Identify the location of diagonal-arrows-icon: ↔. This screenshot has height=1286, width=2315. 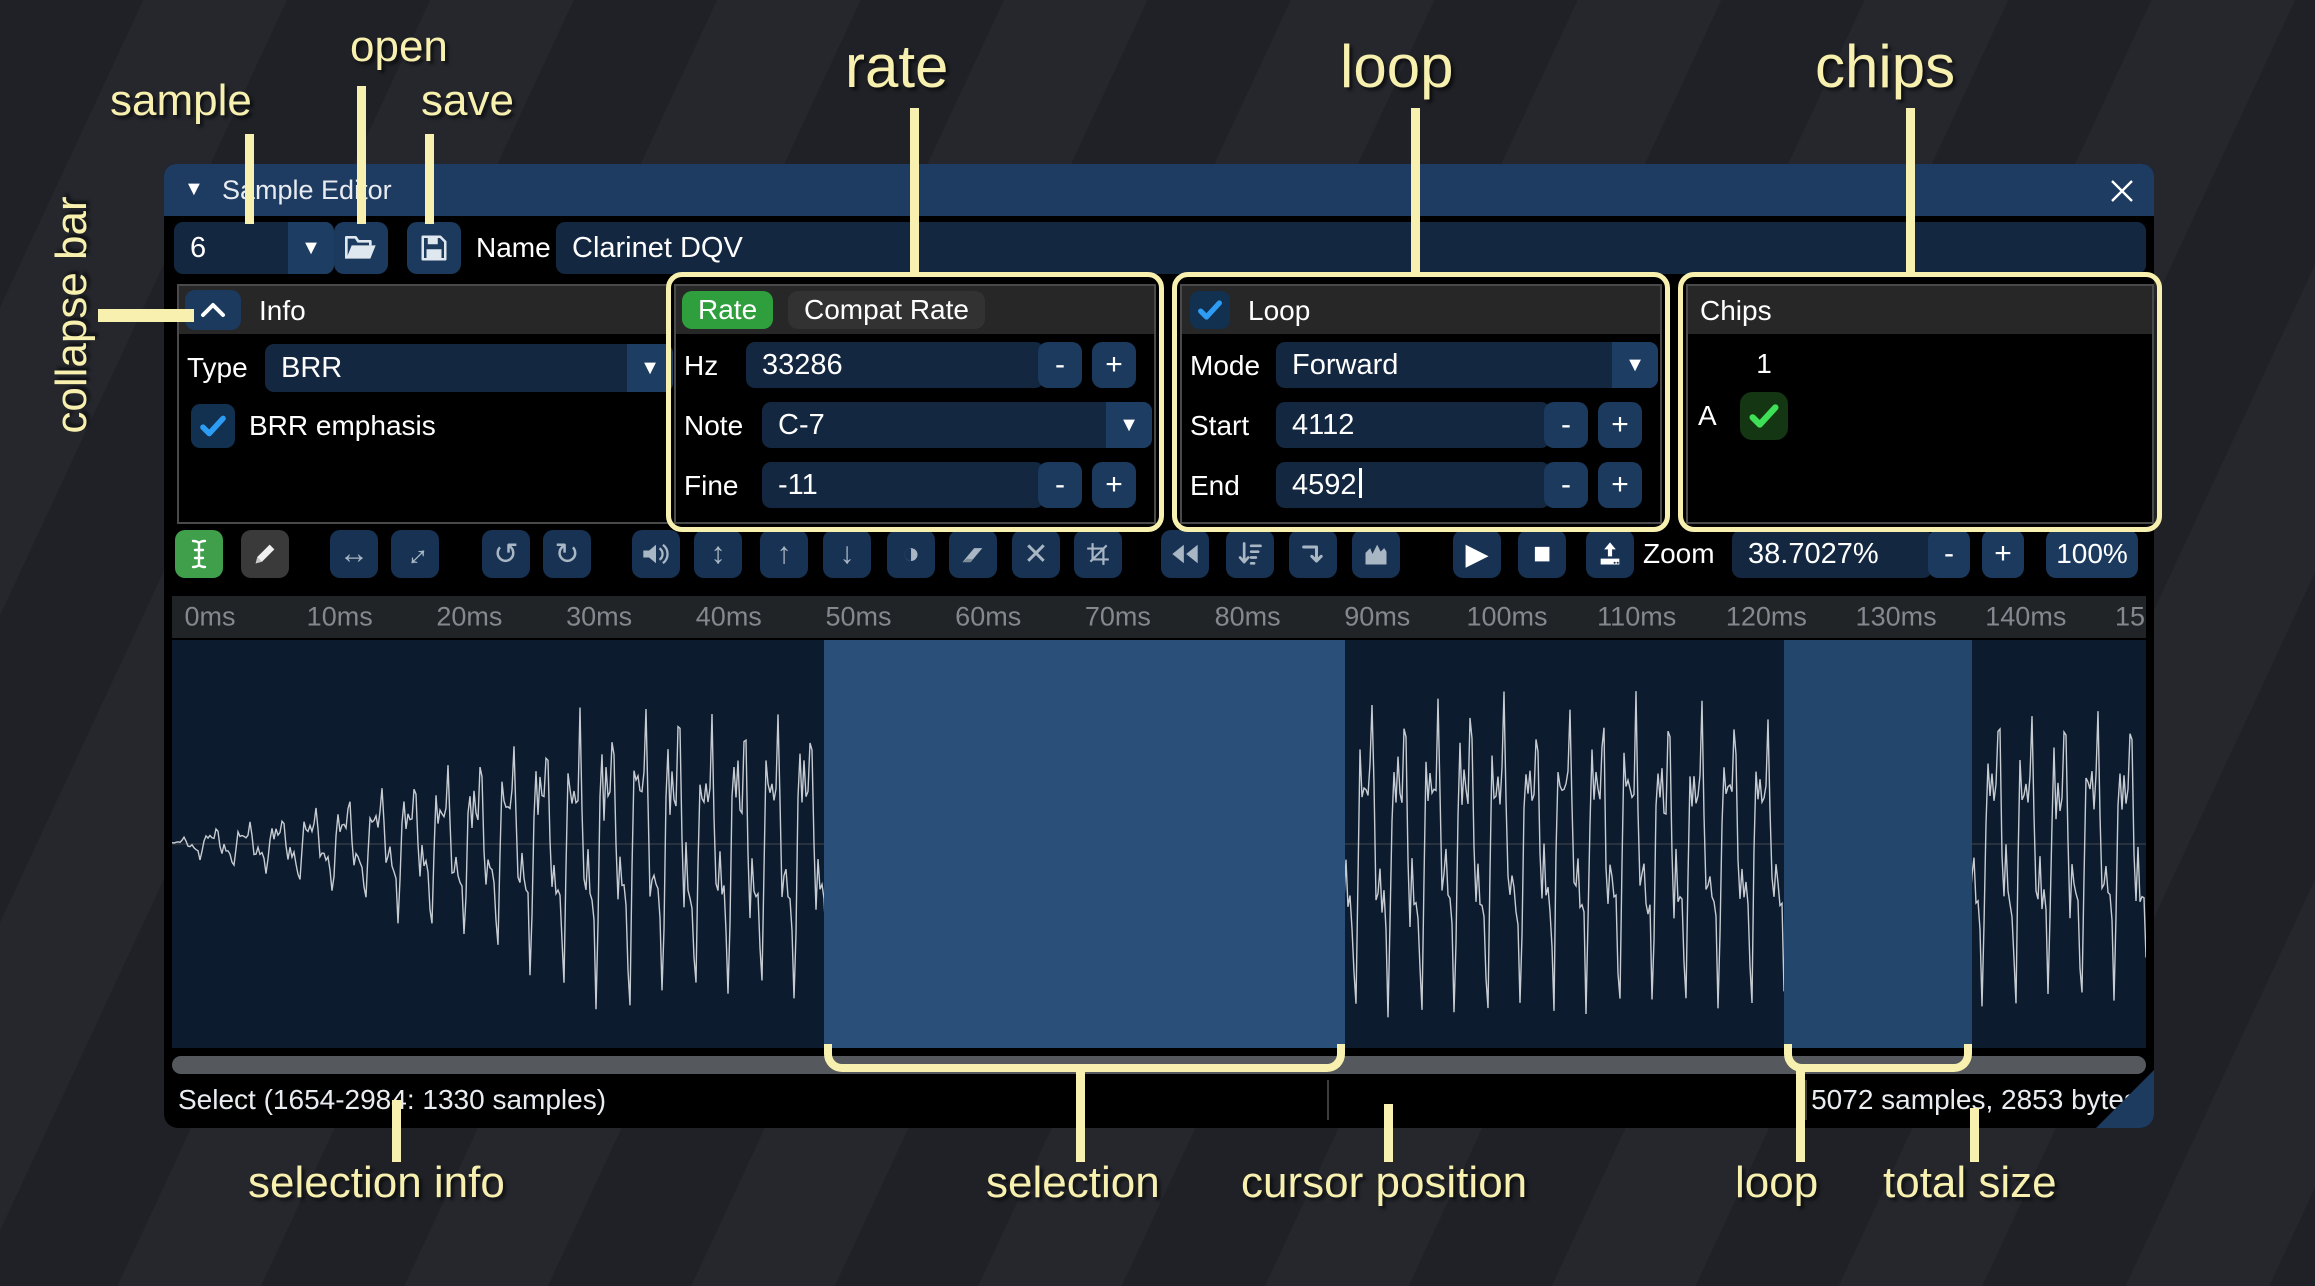
(414, 553).